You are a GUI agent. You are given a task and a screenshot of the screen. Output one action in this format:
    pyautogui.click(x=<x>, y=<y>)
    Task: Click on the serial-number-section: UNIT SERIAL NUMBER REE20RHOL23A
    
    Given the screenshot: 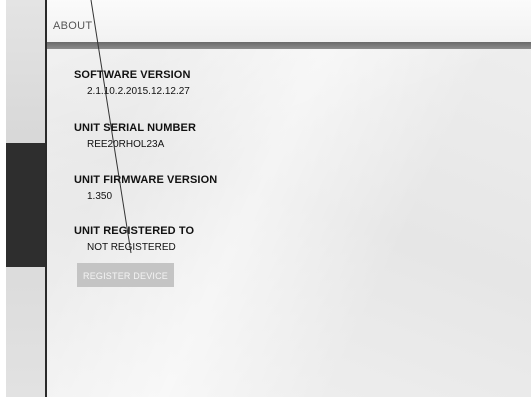 What is the action you would take?
    pyautogui.click(x=135, y=136)
    